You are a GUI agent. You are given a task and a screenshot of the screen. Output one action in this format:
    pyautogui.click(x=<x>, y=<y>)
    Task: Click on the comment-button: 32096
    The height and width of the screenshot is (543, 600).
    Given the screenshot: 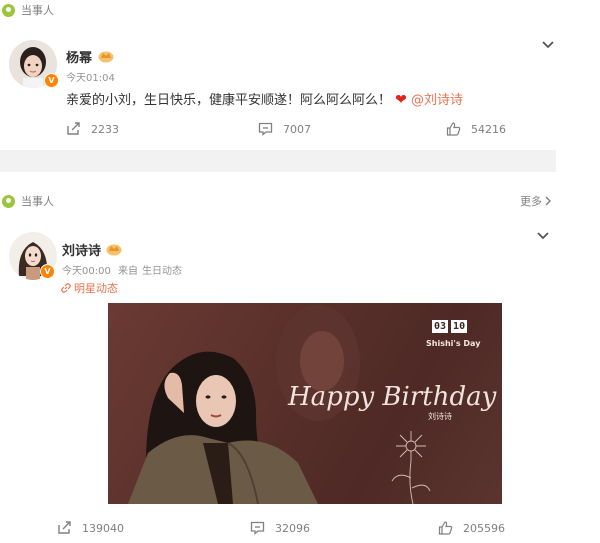 What is the action you would take?
    pyautogui.click(x=280, y=528)
    